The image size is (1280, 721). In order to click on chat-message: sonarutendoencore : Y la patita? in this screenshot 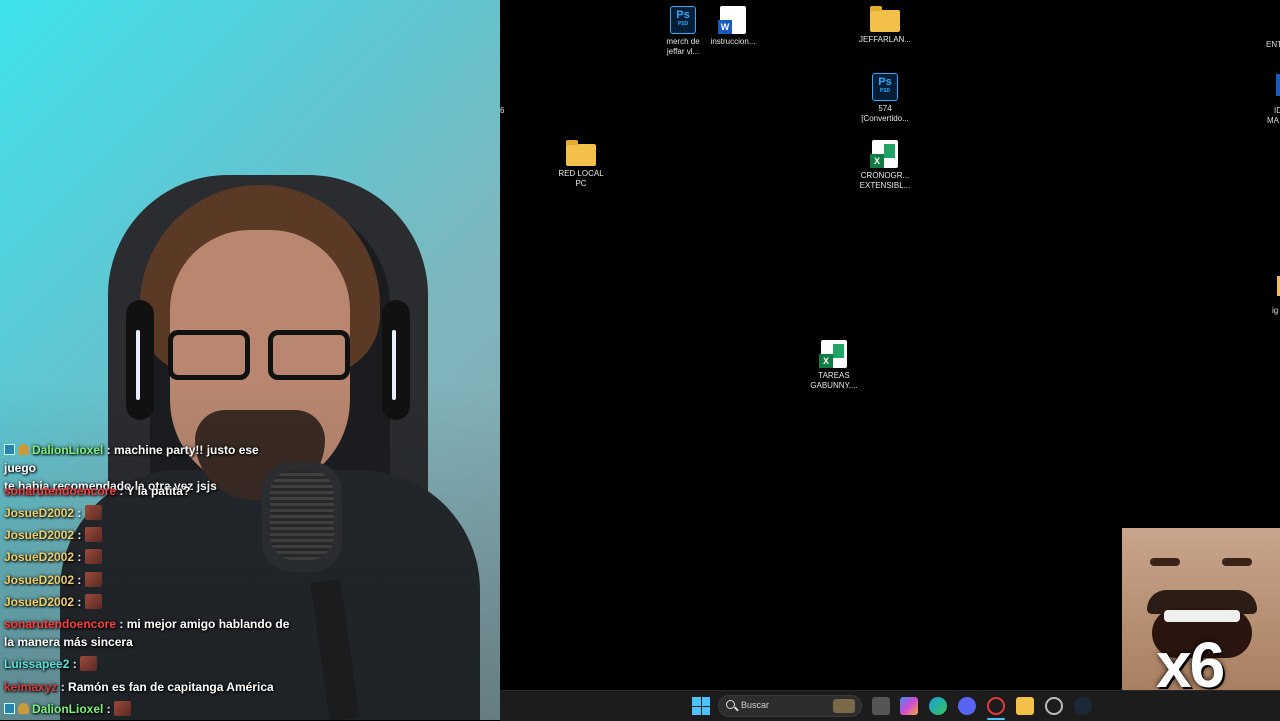, I will do `click(149, 491)`.